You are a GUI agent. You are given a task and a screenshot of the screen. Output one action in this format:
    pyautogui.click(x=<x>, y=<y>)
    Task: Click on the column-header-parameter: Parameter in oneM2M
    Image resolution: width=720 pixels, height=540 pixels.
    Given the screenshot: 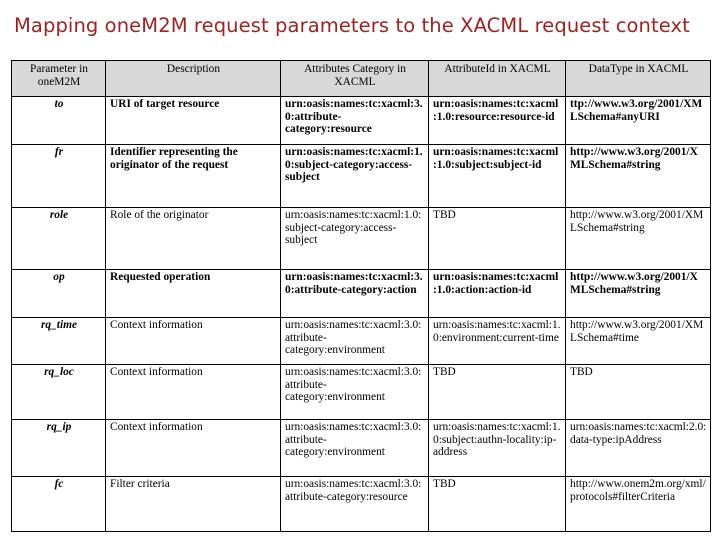 What is the action you would take?
    pyautogui.click(x=58, y=78)
    